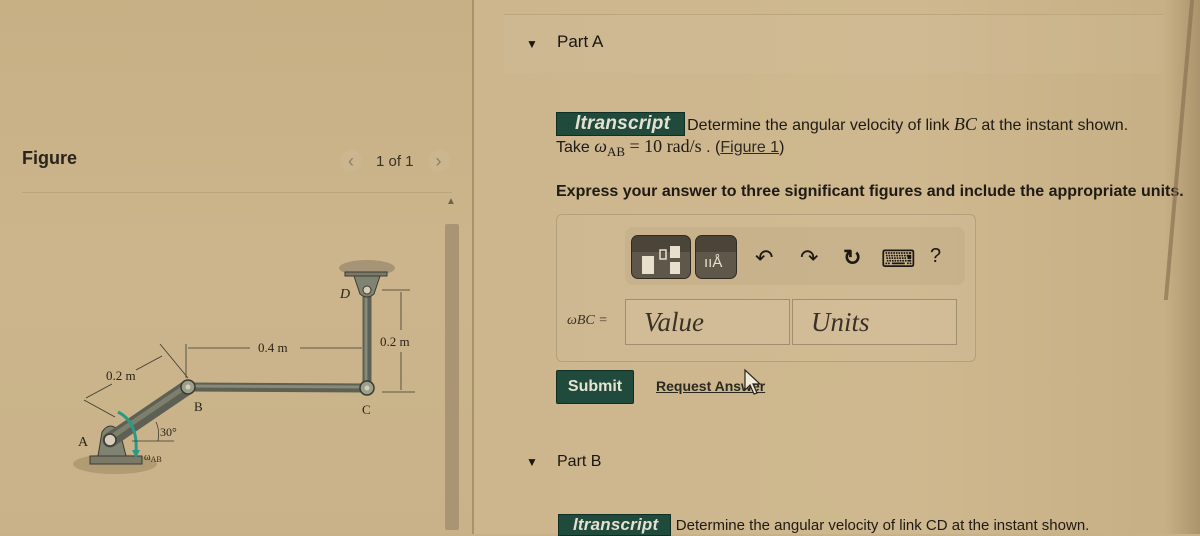  I want to click on label-c: C, so click(366, 409).